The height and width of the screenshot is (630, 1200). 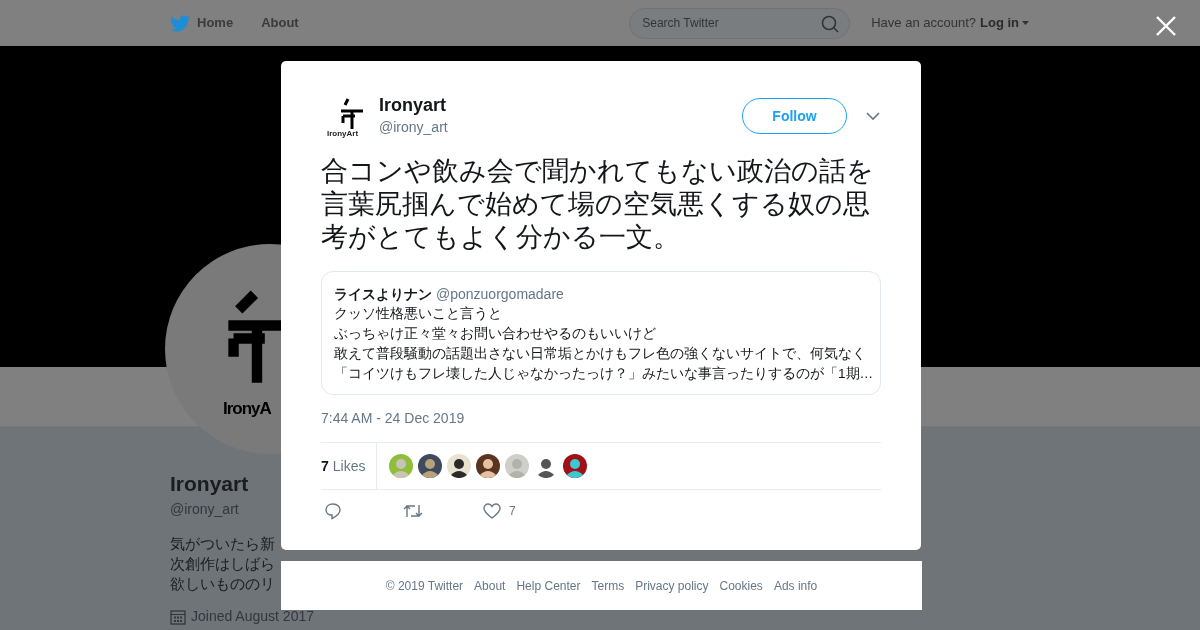 I want to click on retweet-icon, so click(x=413, y=511).